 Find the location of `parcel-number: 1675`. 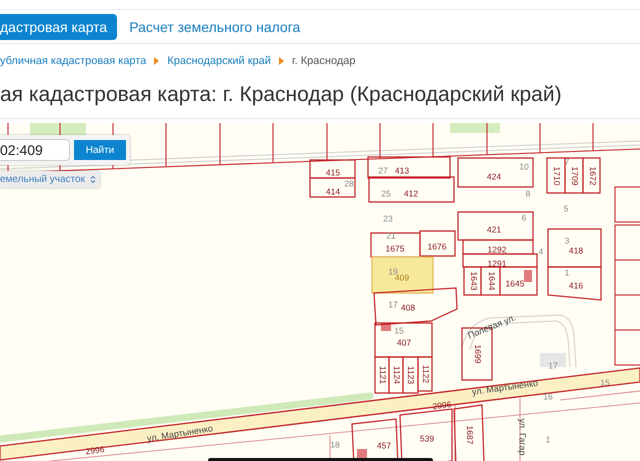

parcel-number: 1675 is located at coordinates (395, 248).